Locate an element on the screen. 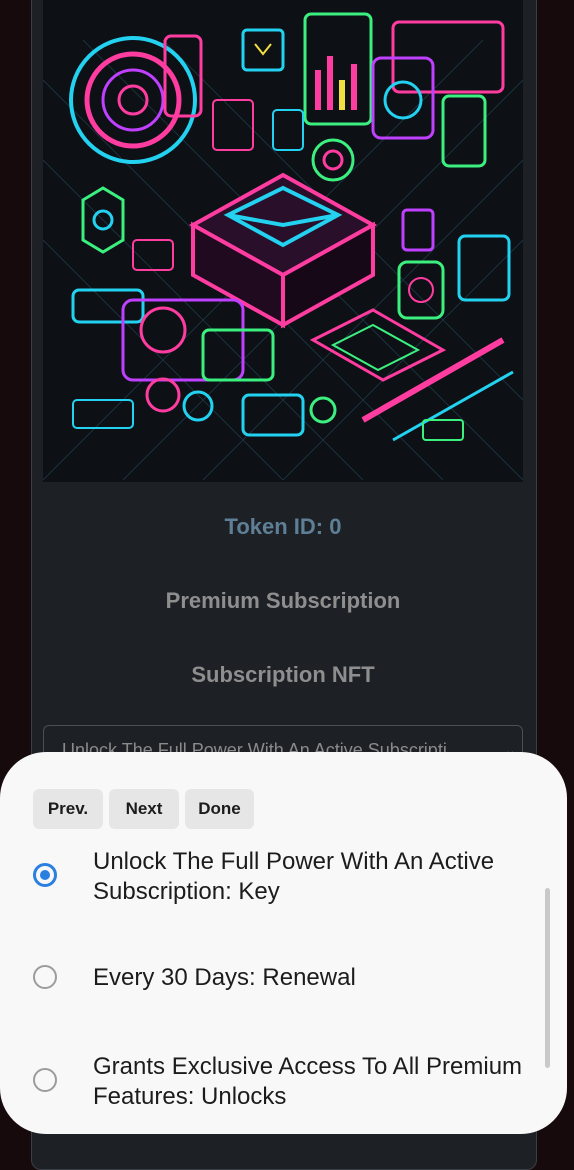 This screenshot has width=574, height=1170. radio-selected is located at coordinates (45, 875).